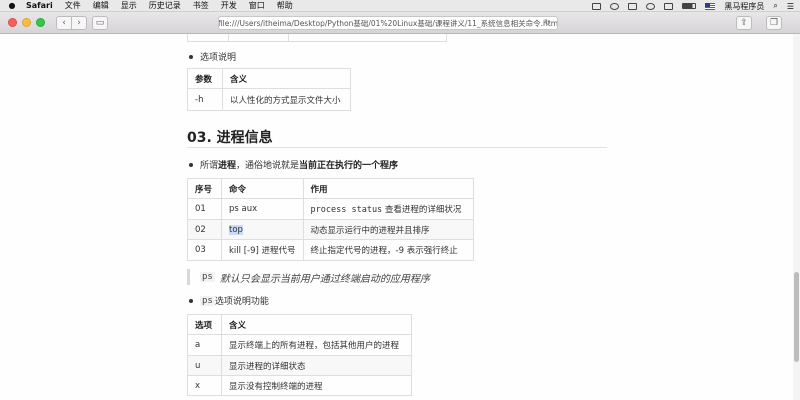  I want to click on share-icon: ⇪, so click(744, 23).